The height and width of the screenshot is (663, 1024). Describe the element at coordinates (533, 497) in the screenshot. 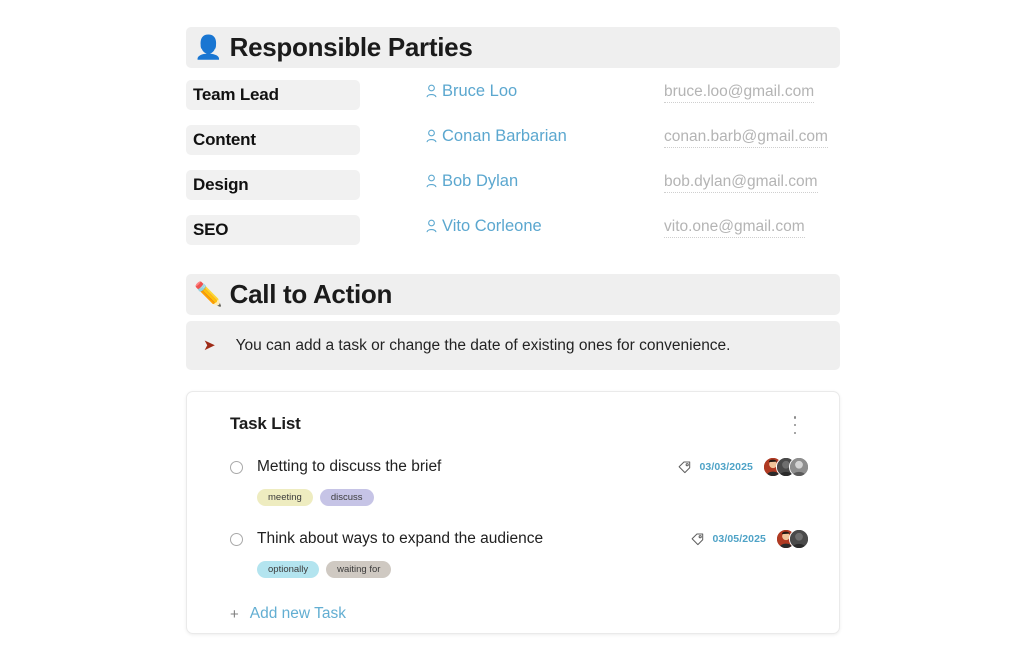

I see `task-tags: meeting discuss` at that location.